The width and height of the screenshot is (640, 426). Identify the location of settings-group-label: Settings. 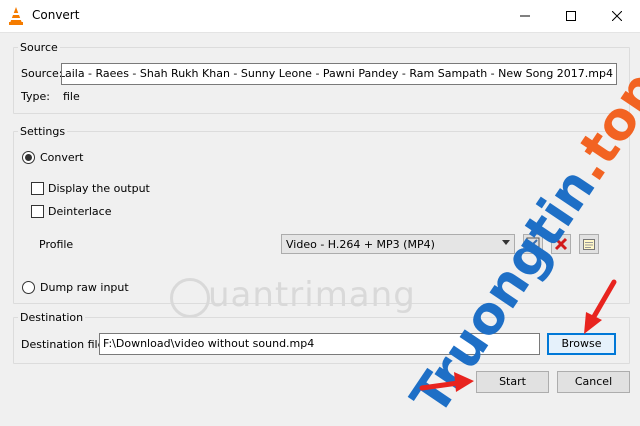
(43, 131).